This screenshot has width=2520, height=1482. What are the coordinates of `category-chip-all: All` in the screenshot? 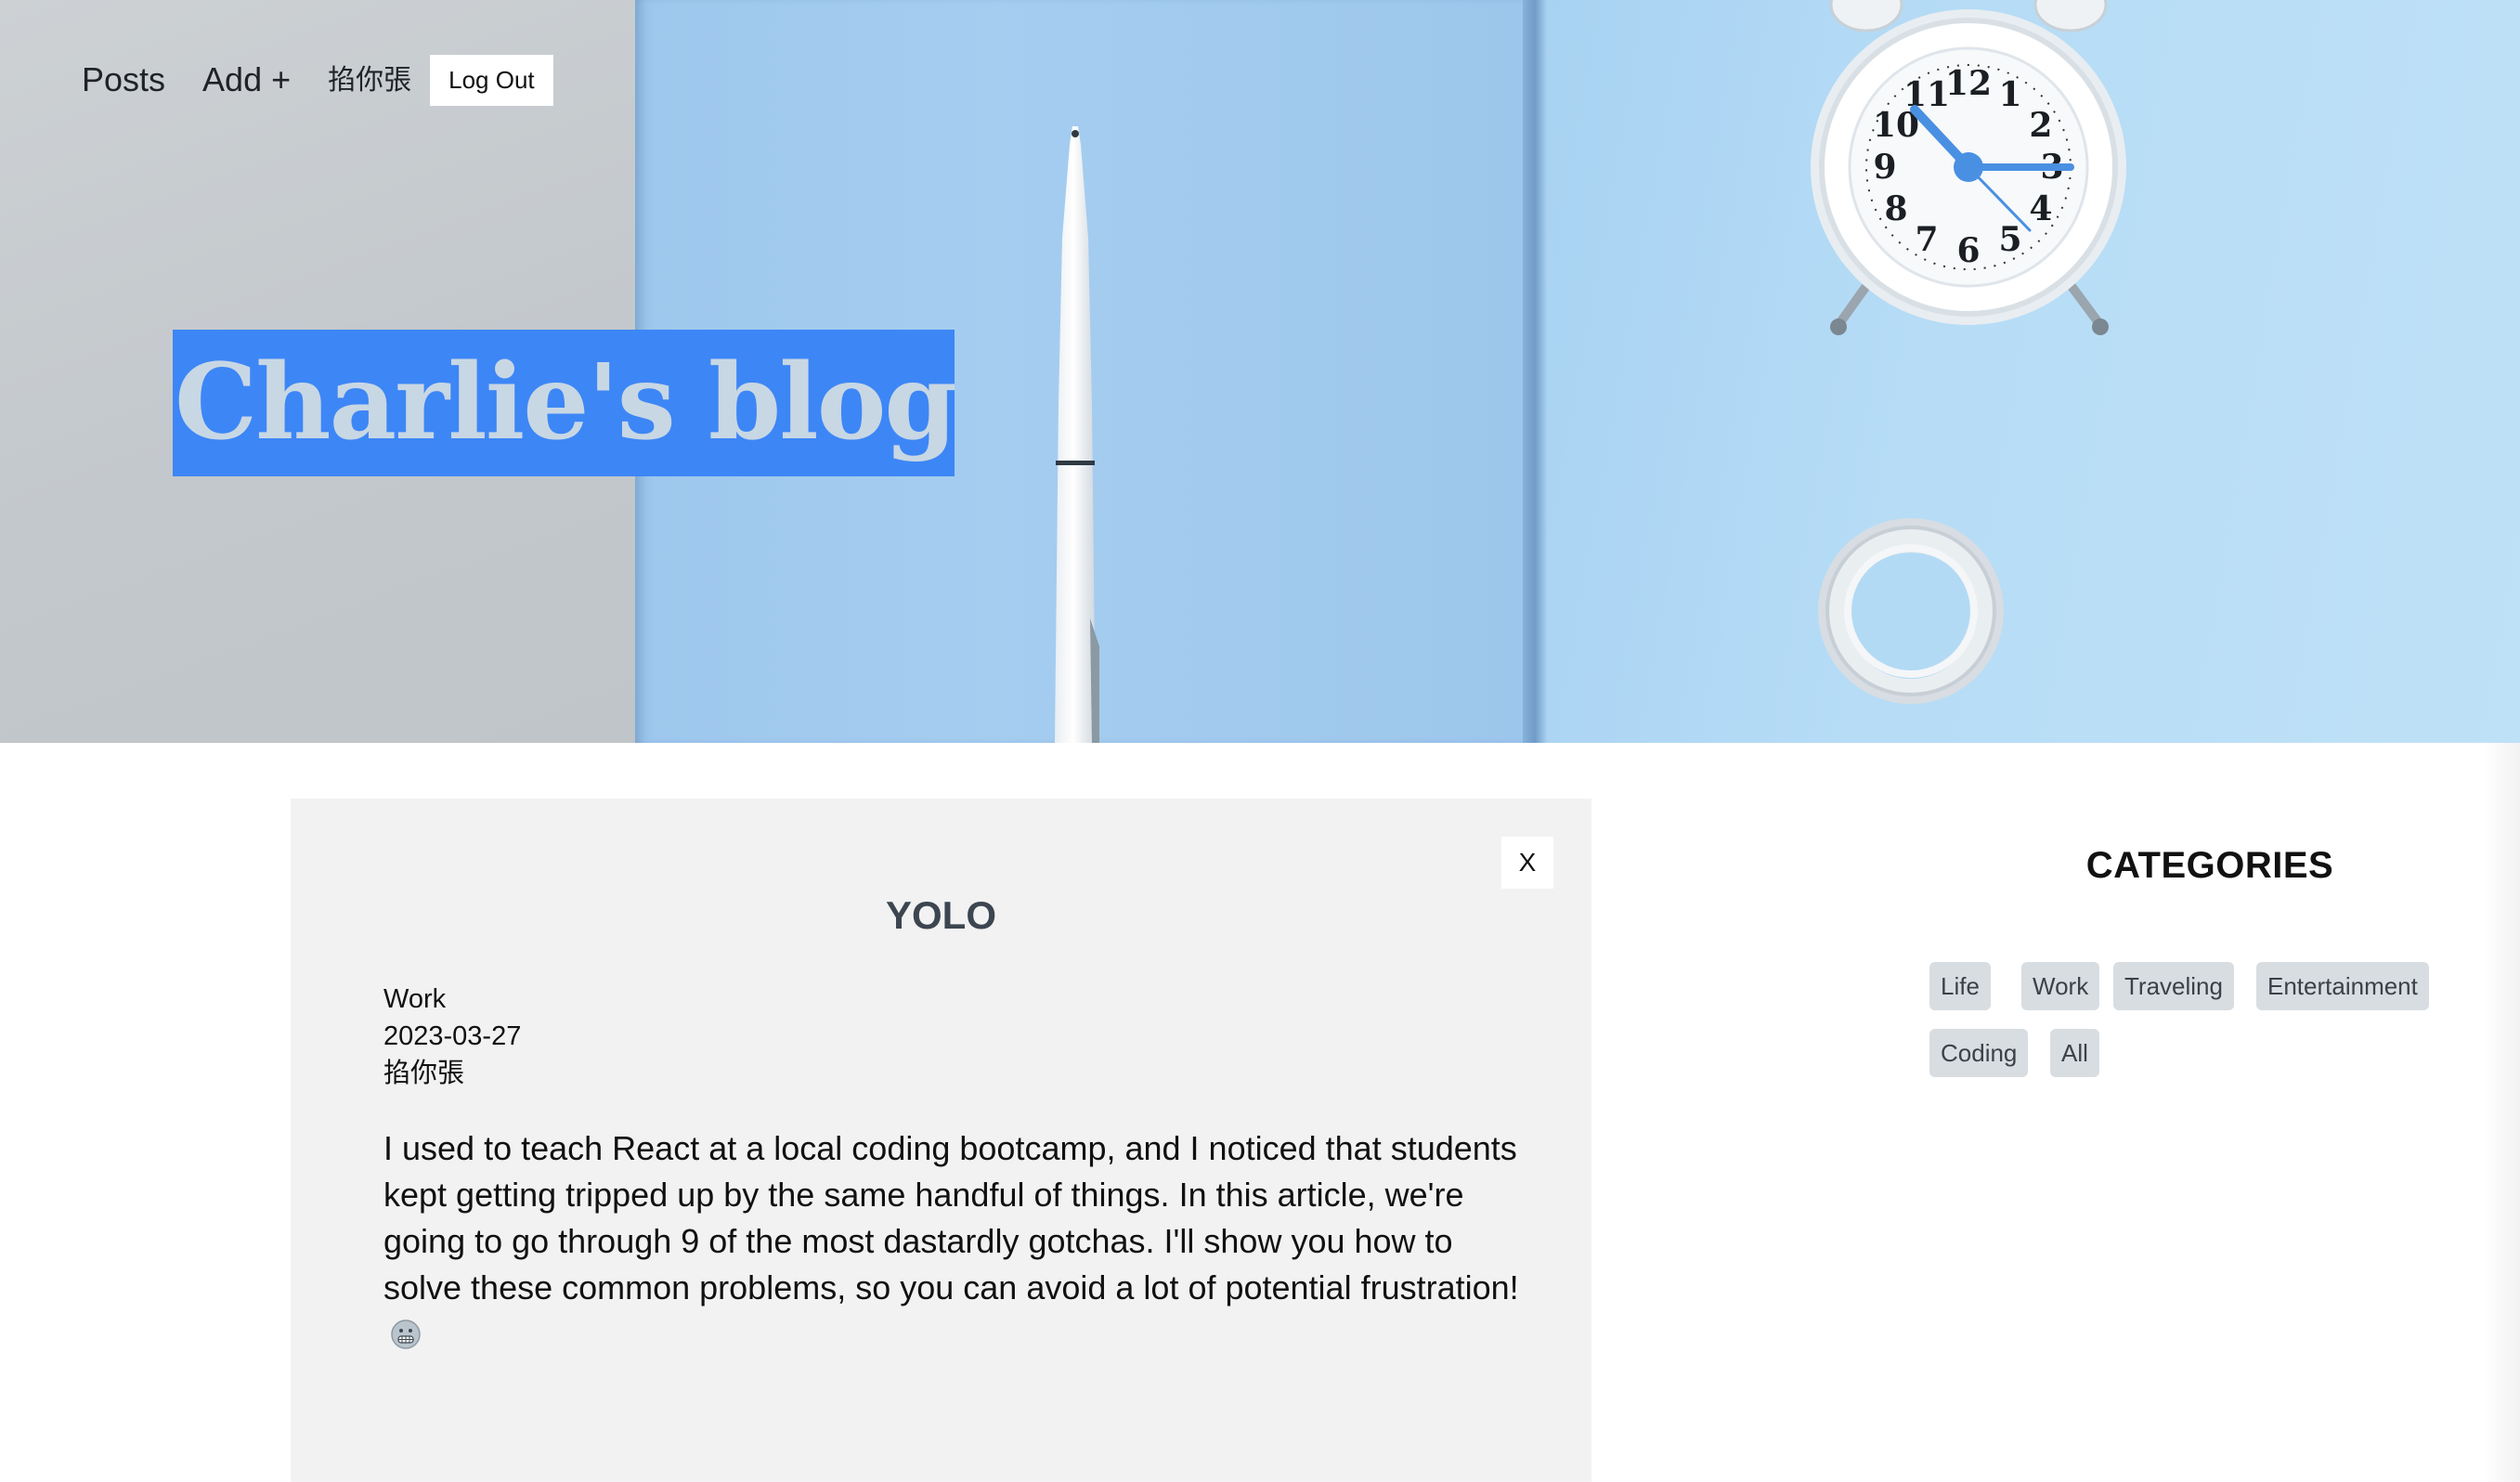 It's located at (2074, 1053).